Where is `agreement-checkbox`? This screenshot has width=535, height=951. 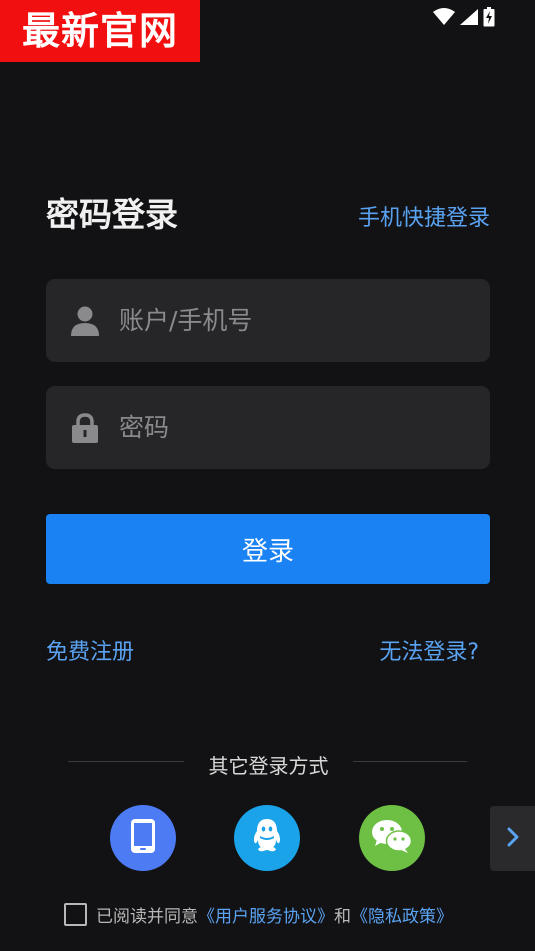 agreement-checkbox is located at coordinates (75, 914).